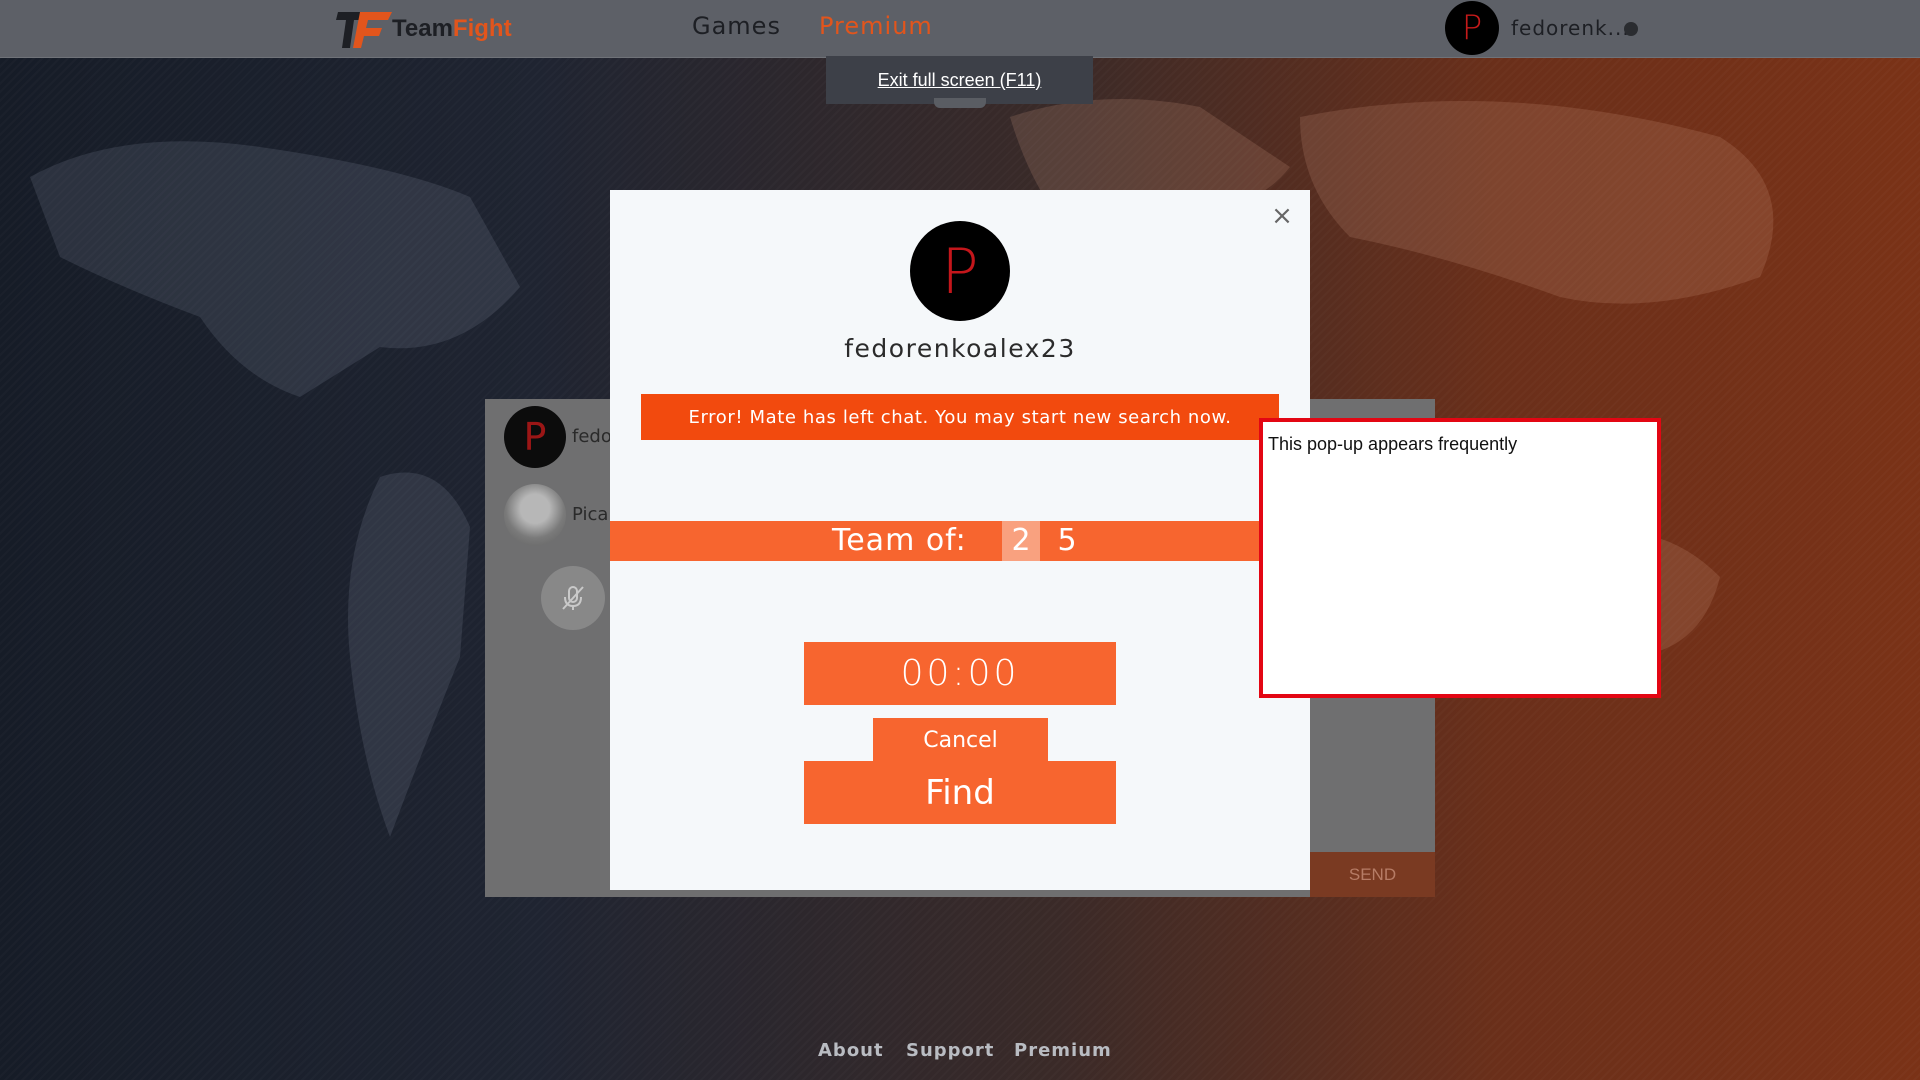 This screenshot has height=1080, width=1920. Describe the element at coordinates (960, 740) in the screenshot. I see `cancel-button: Cancel` at that location.